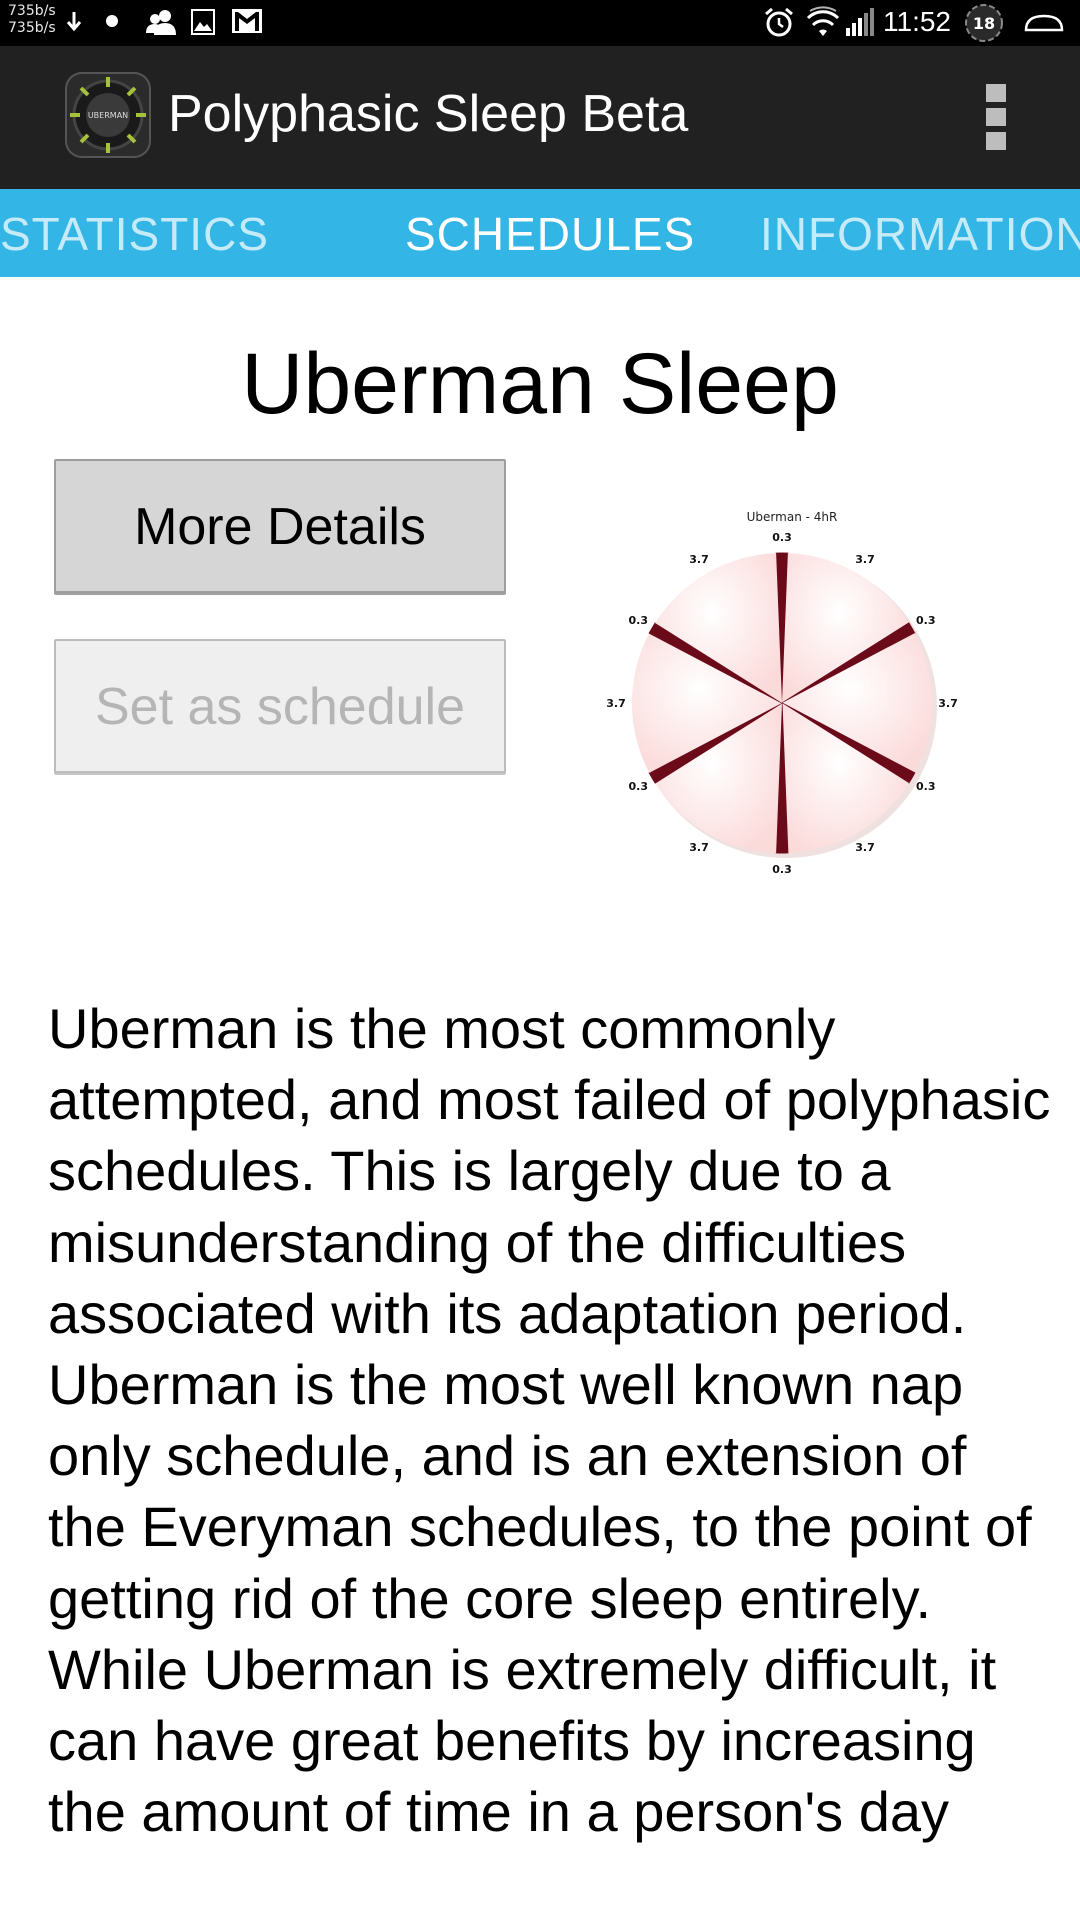 The image size is (1080, 1920). I want to click on logo-text: UBERMAN, so click(108, 115).